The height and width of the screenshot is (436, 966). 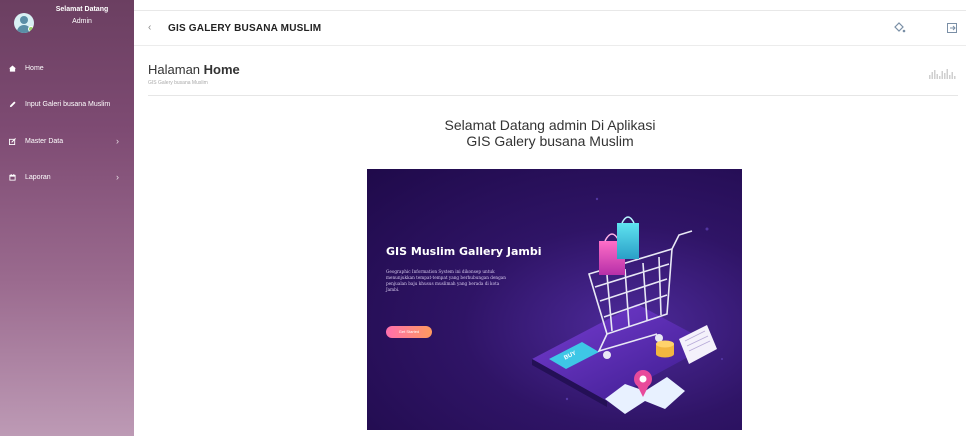 What do you see at coordinates (245, 28) in the screenshot?
I see `app-title: GIS GALERY BUSANA MUSLIM` at bounding box center [245, 28].